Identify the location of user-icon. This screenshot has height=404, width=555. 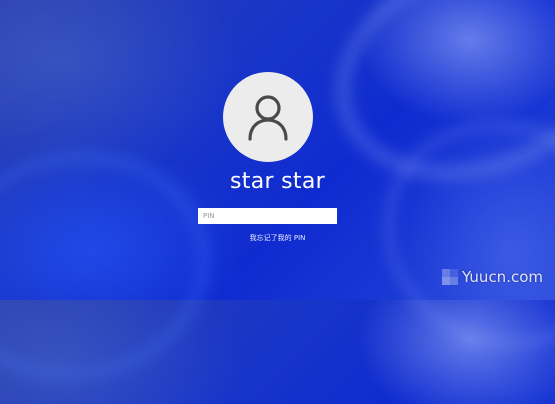
(268, 118).